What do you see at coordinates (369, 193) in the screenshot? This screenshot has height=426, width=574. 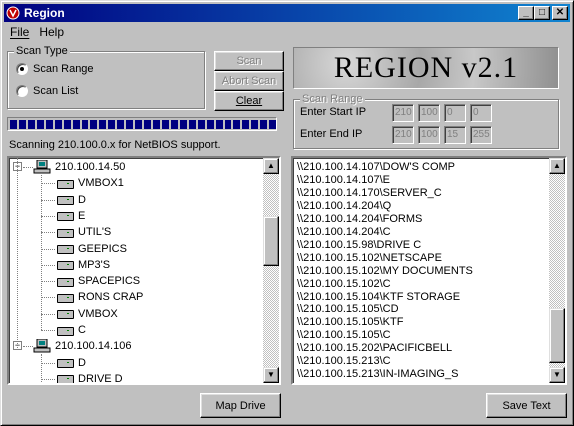 I see `result-item: \\210.100.14.170\SERVER_C` at bounding box center [369, 193].